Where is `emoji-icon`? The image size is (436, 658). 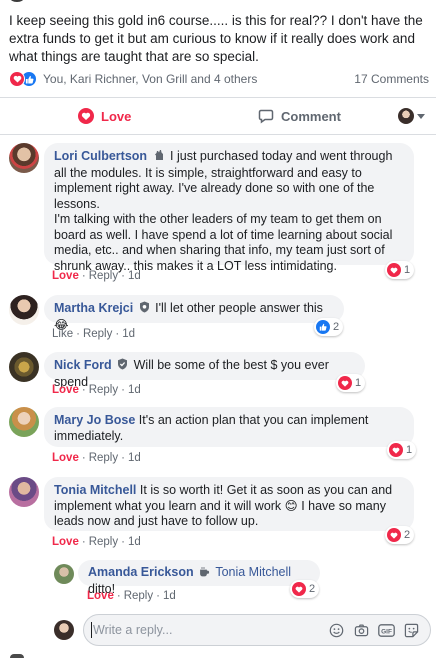 emoji-icon is located at coordinates (336, 630).